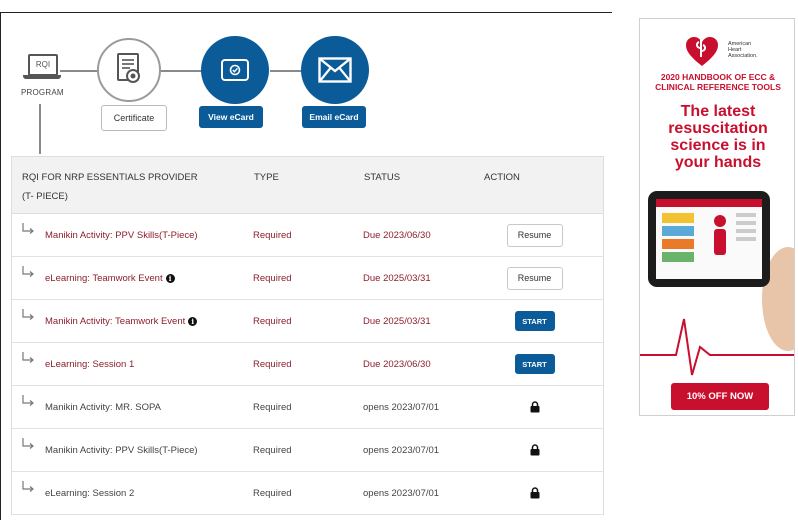 The height and width of the screenshot is (520, 798). Describe the element at coordinates (718, 128) in the screenshot. I see `ad-headline-line: resuscitation` at that location.